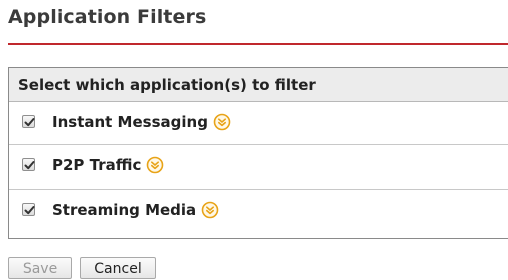 This screenshot has width=508, height=280. I want to click on instant-messaging-label: Instant Messaging, so click(130, 122).